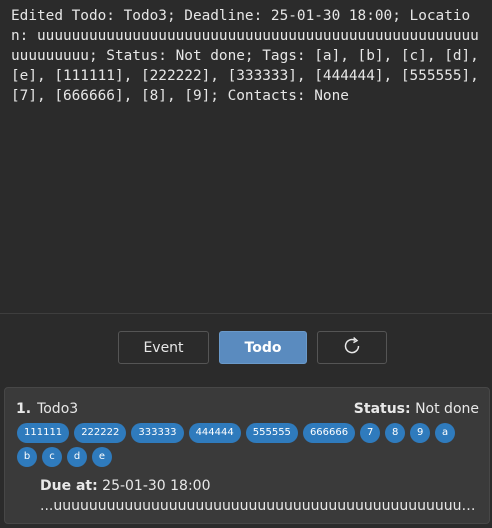 This screenshot has width=492, height=528. Describe the element at coordinates (214, 433) in the screenshot. I see `tag-badge: 444444` at that location.